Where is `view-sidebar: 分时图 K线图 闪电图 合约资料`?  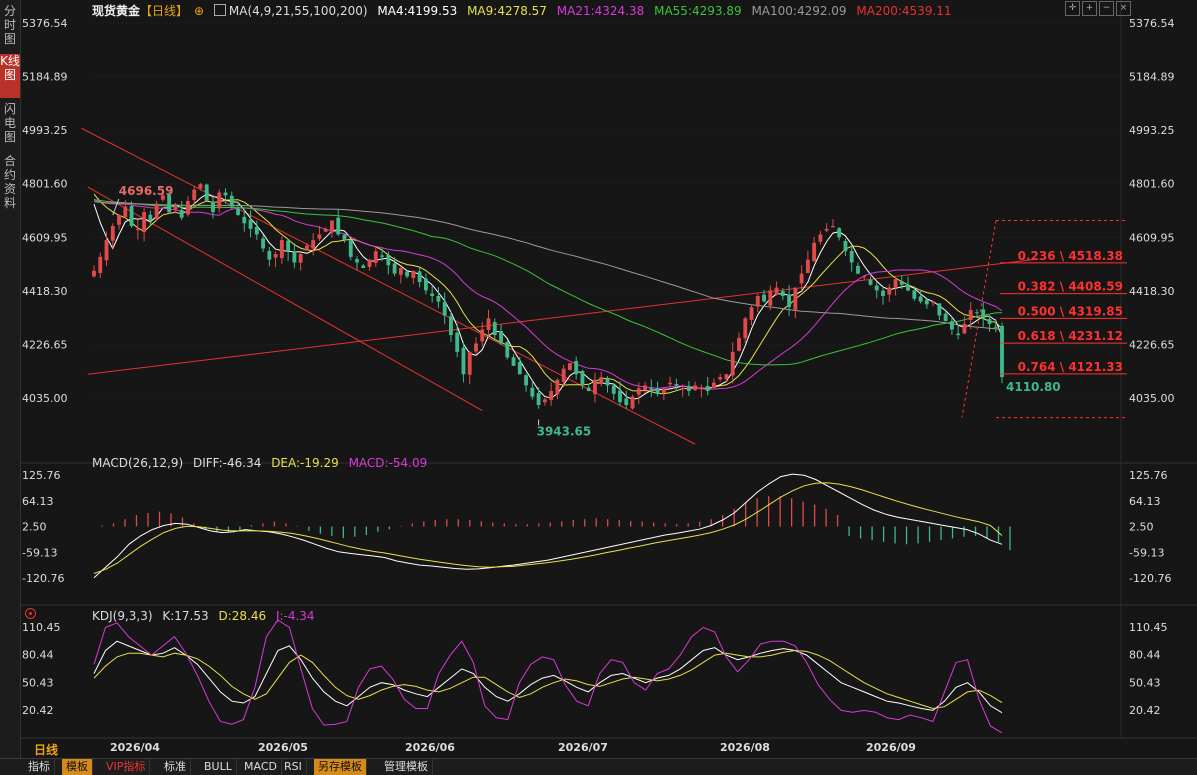 view-sidebar: 分时图 K线图 闪电图 合约资料 is located at coordinates (10, 379).